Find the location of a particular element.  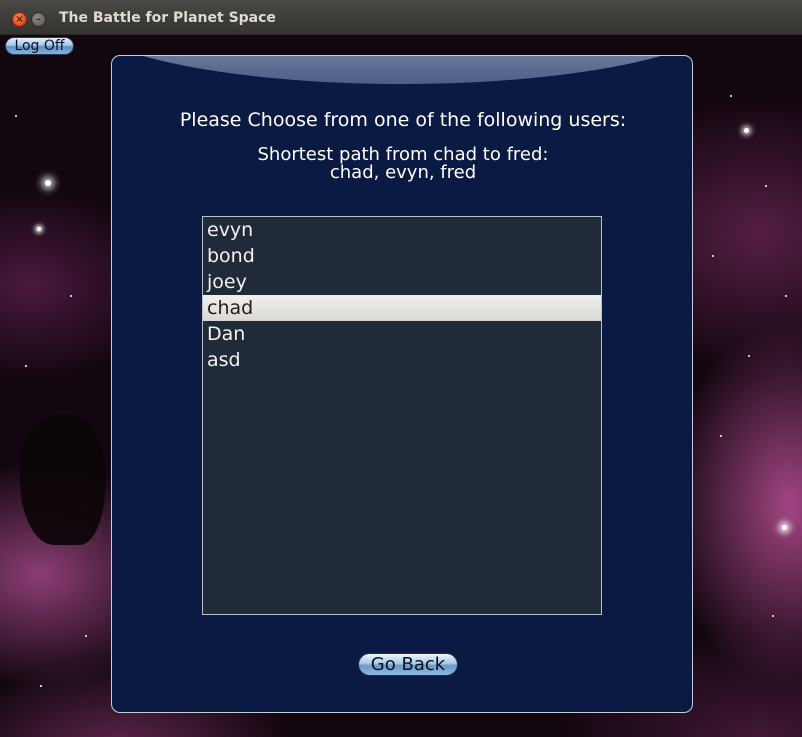

list-item: asd is located at coordinates (402, 360).